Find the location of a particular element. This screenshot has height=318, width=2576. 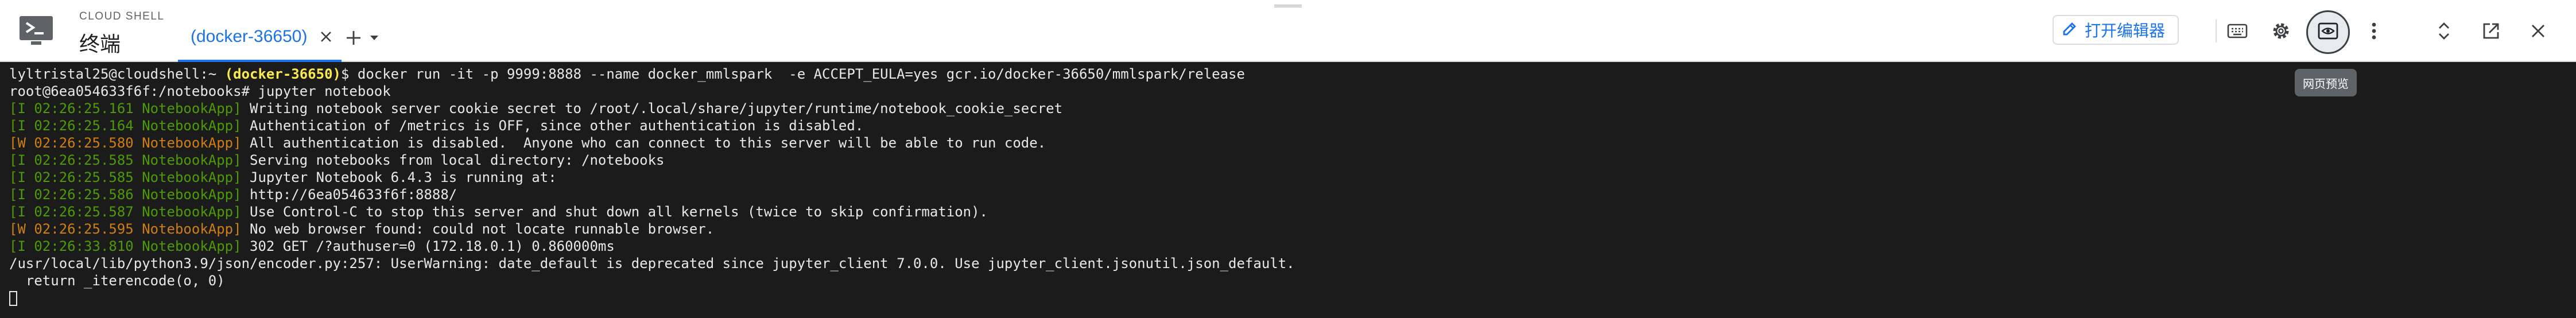

log-prefix: [I 02:26:25.164 NotebookApp] is located at coordinates (125, 126).